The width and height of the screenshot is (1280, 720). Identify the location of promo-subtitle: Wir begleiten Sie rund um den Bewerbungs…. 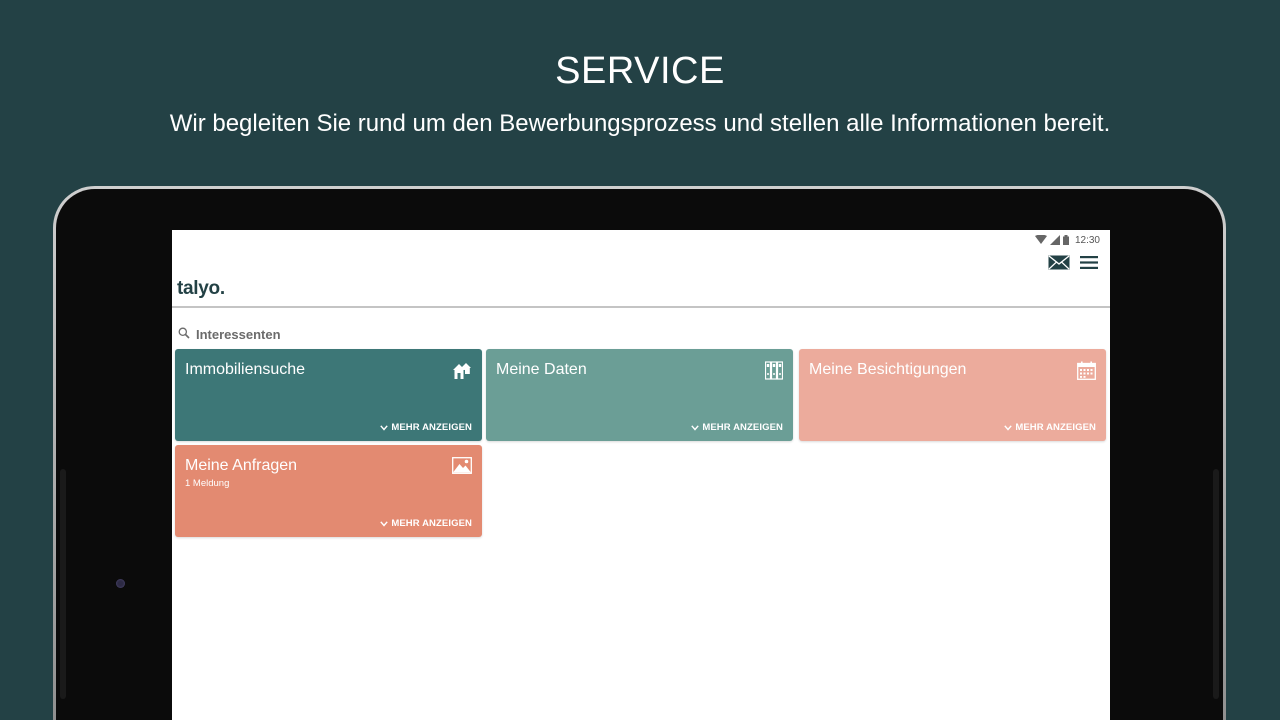
(640, 123).